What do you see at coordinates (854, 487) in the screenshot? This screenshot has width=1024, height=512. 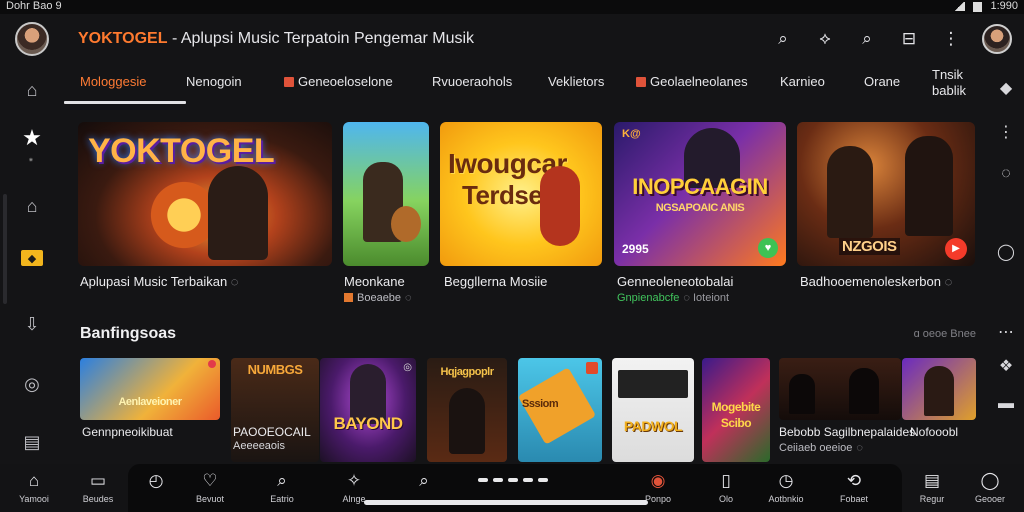 I see `nav-item-history: ⟲ Fobaet` at bounding box center [854, 487].